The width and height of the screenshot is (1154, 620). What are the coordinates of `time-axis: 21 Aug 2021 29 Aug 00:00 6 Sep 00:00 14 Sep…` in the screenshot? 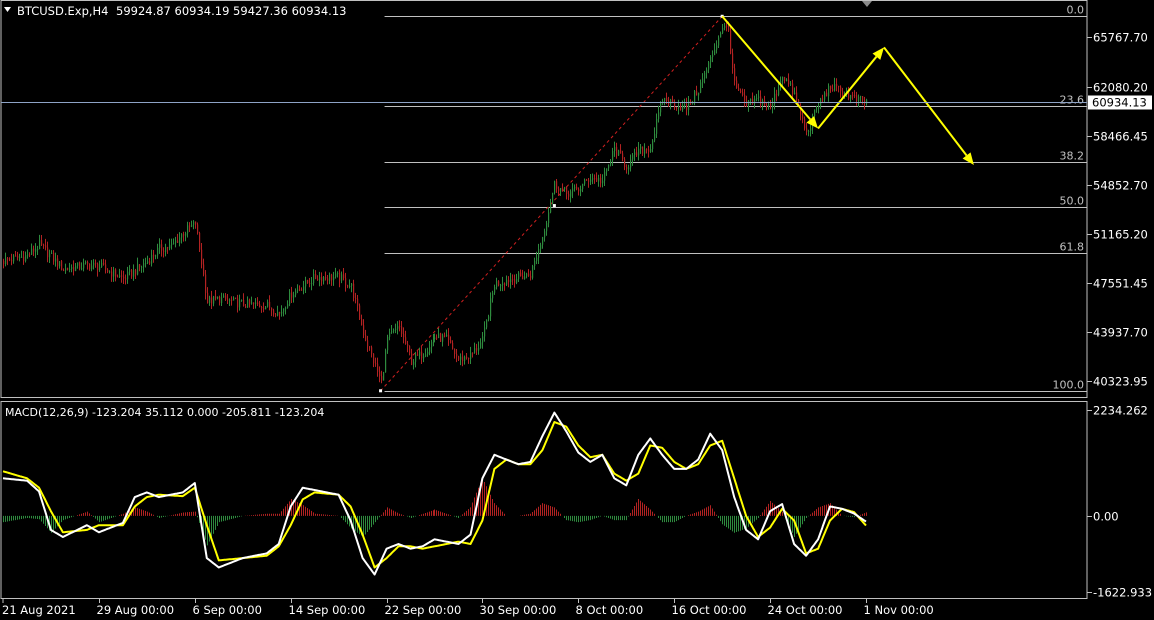 It's located at (468, 607).